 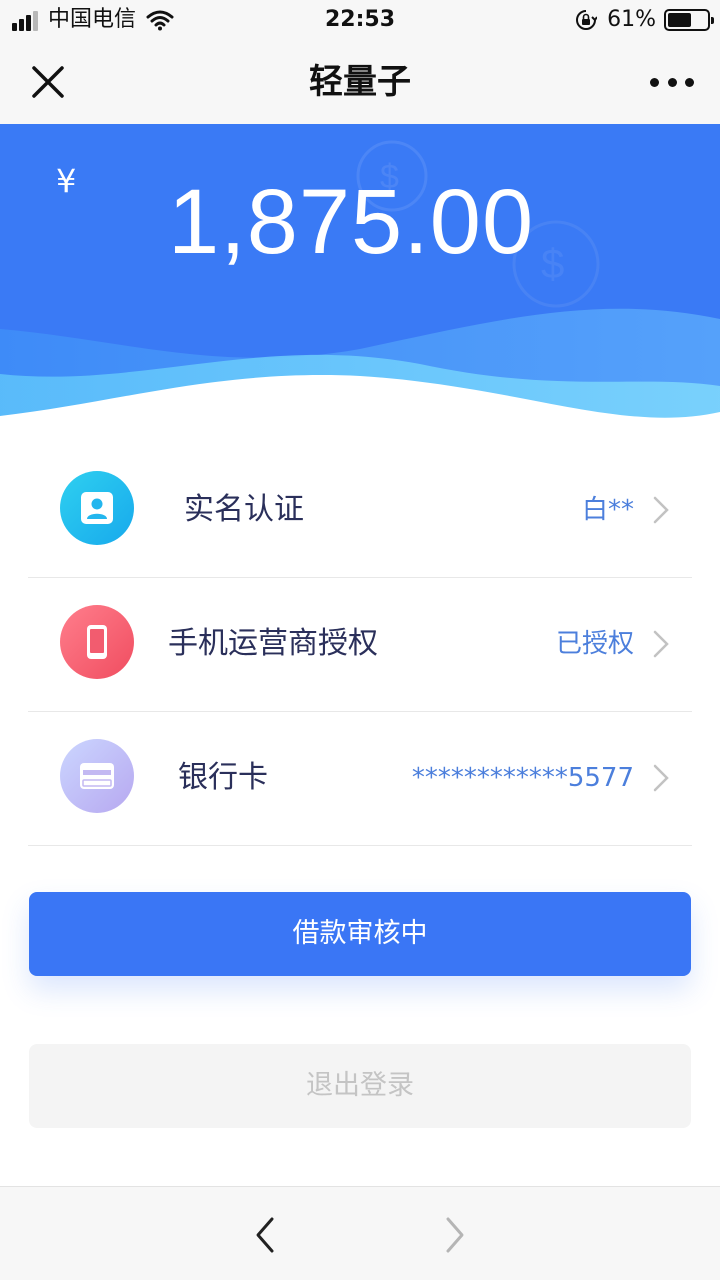 What do you see at coordinates (360, 1086) in the screenshot?
I see `logout-button: 退出登录` at bounding box center [360, 1086].